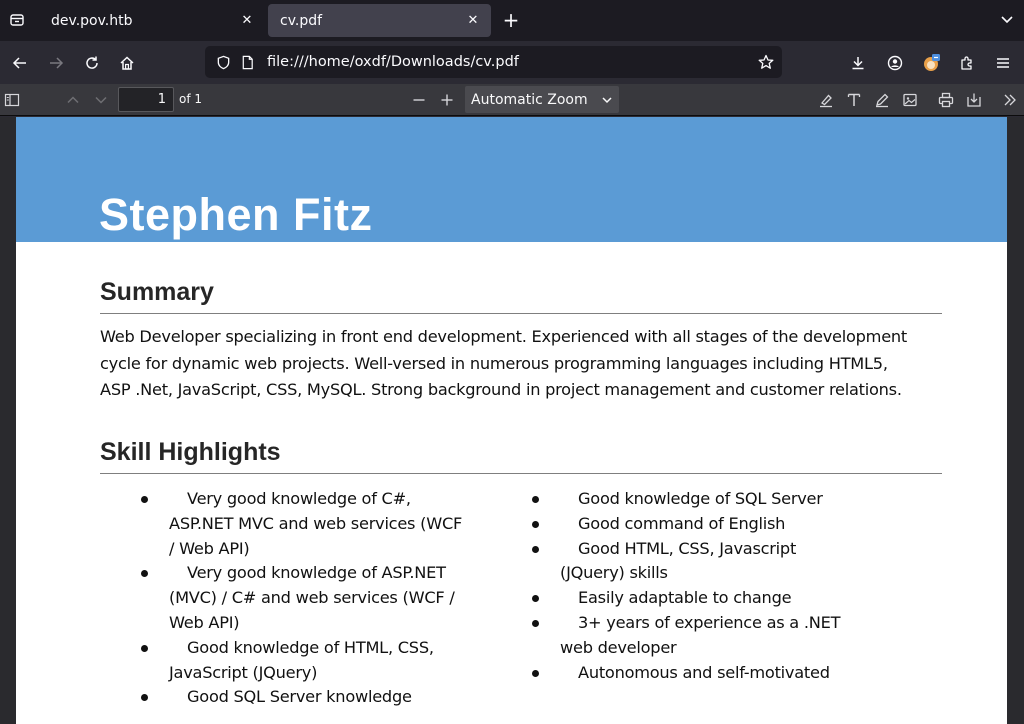 The height and width of the screenshot is (724, 1024). What do you see at coordinates (521, 313) in the screenshot?
I see `summary-divider` at bounding box center [521, 313].